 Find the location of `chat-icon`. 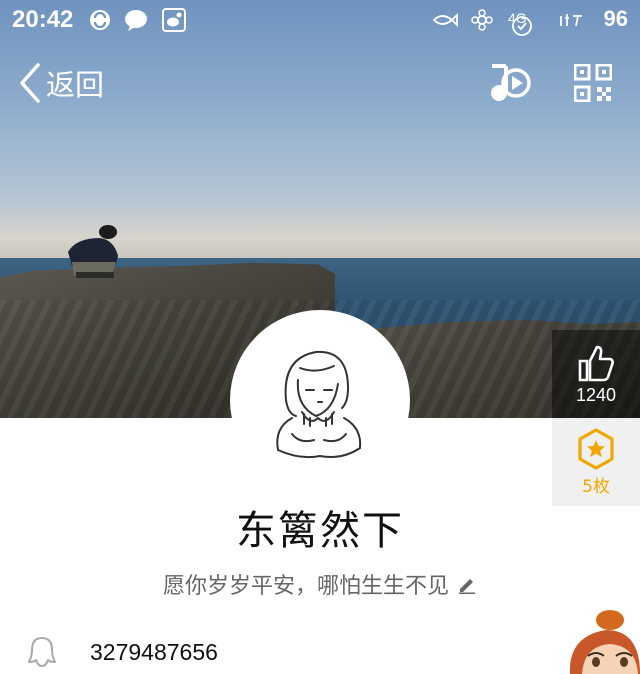

chat-icon is located at coordinates (136, 20).